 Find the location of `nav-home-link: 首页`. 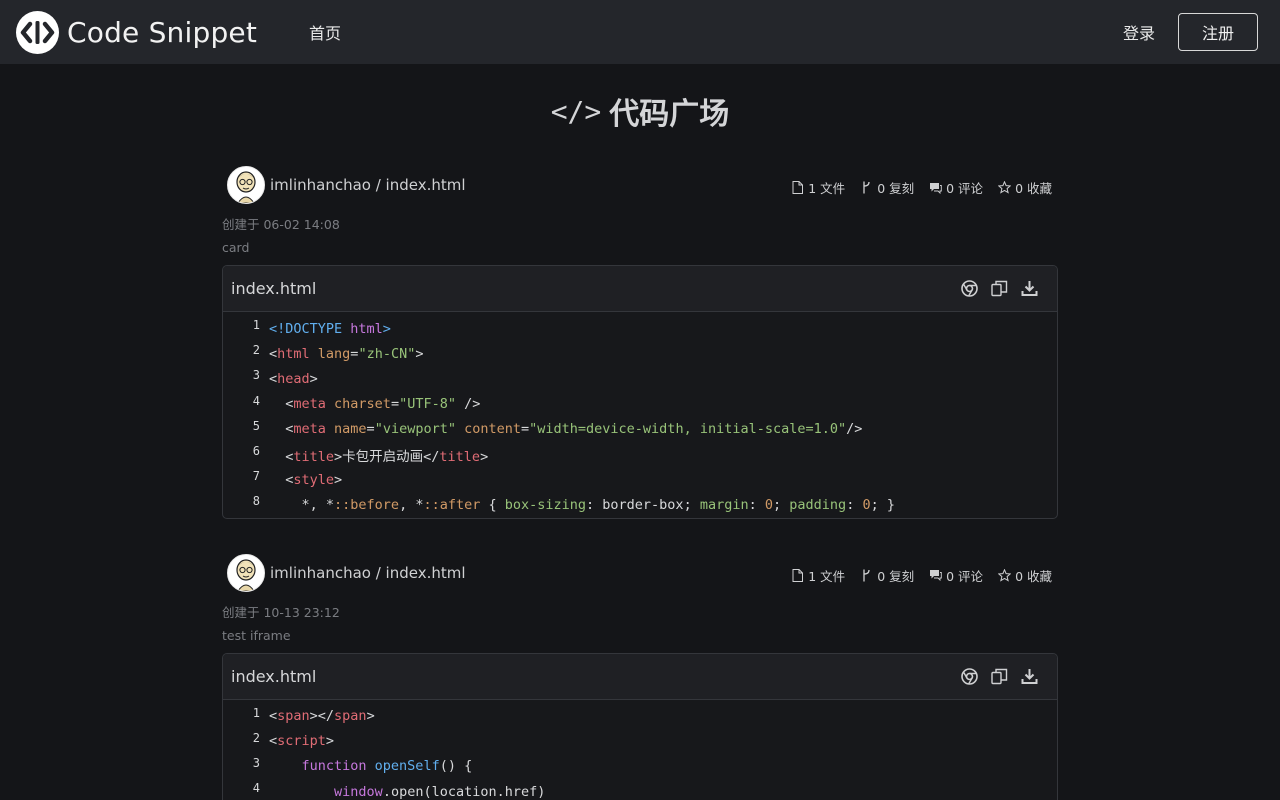

nav-home-link: 首页 is located at coordinates (325, 32).